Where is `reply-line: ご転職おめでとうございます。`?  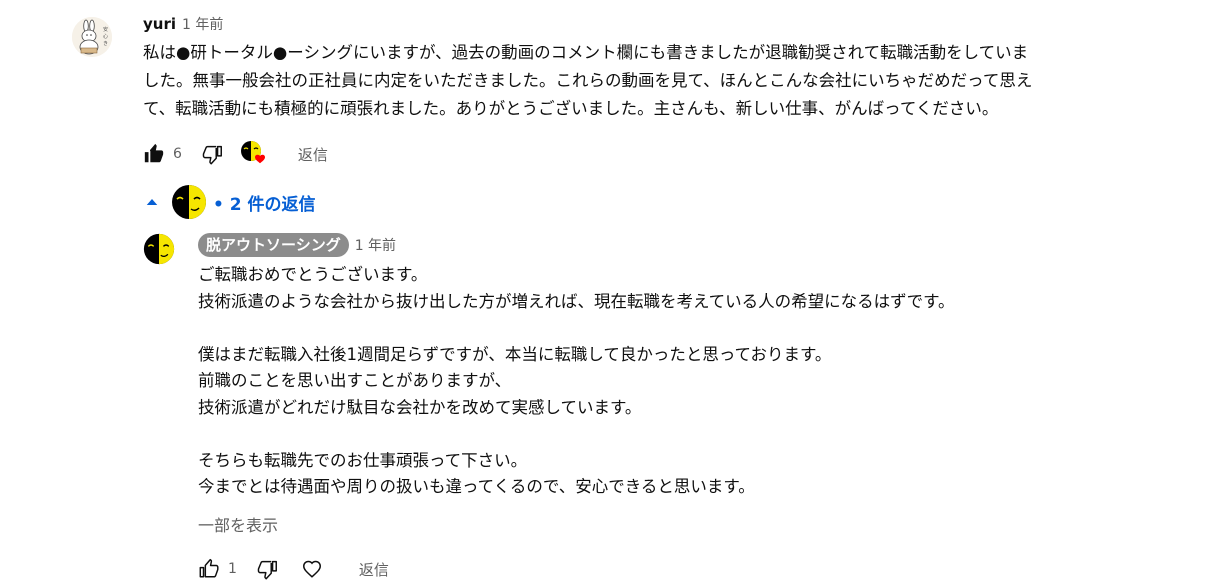 reply-line: ご転職おめでとうございます。 is located at coordinates (313, 274).